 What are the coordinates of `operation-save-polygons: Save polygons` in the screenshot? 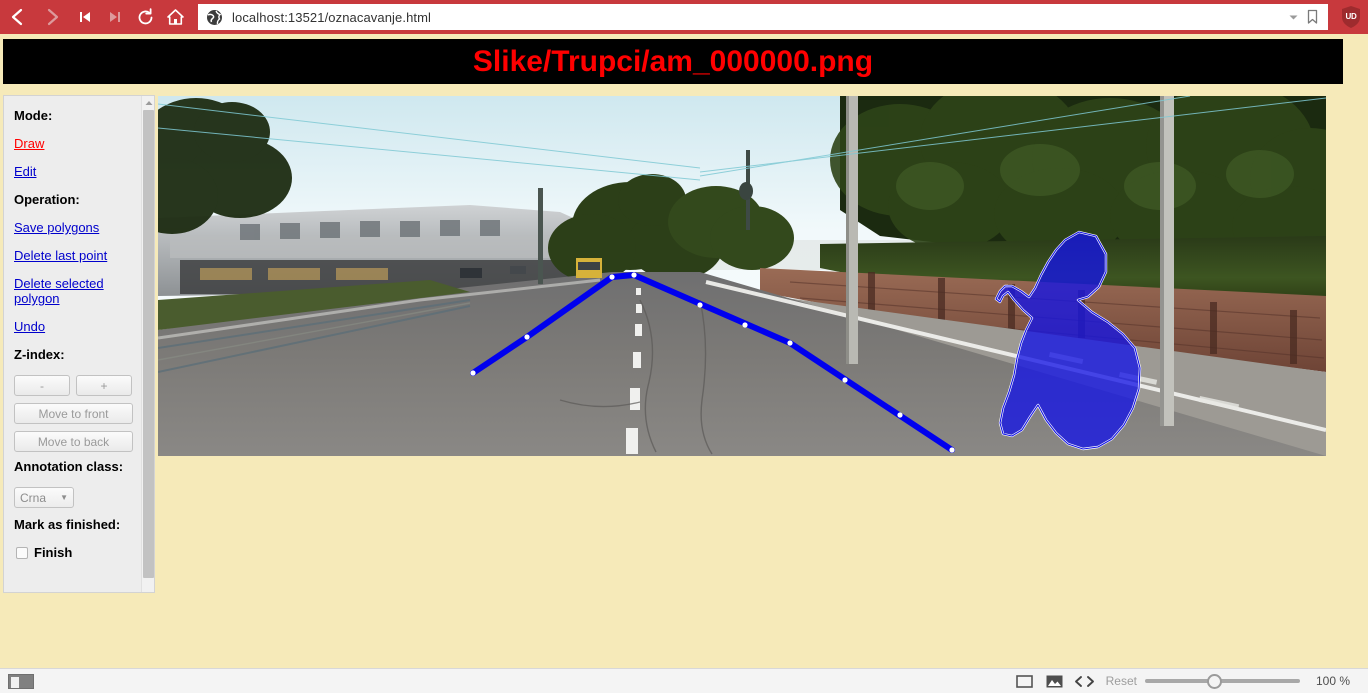 It's located at (78, 227).